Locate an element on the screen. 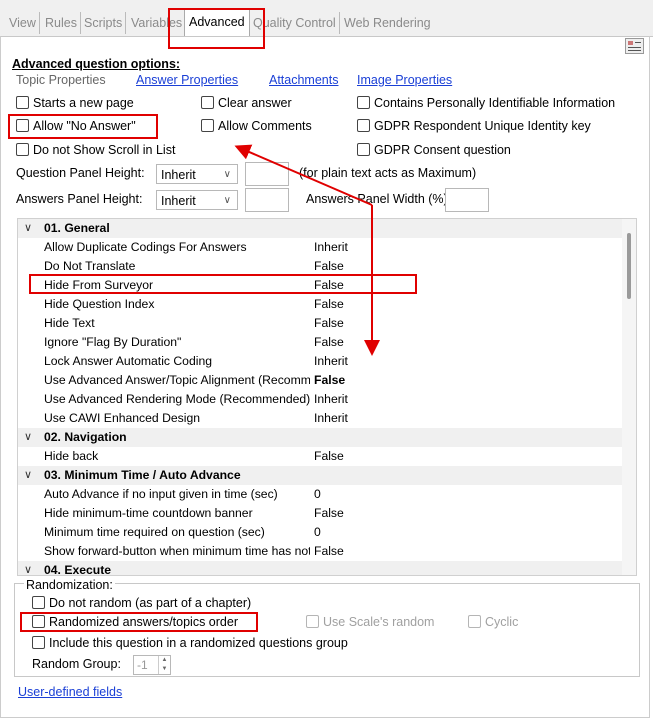 The image size is (653, 719). cyclic-checkbox: Cyclic is located at coordinates (493, 622).